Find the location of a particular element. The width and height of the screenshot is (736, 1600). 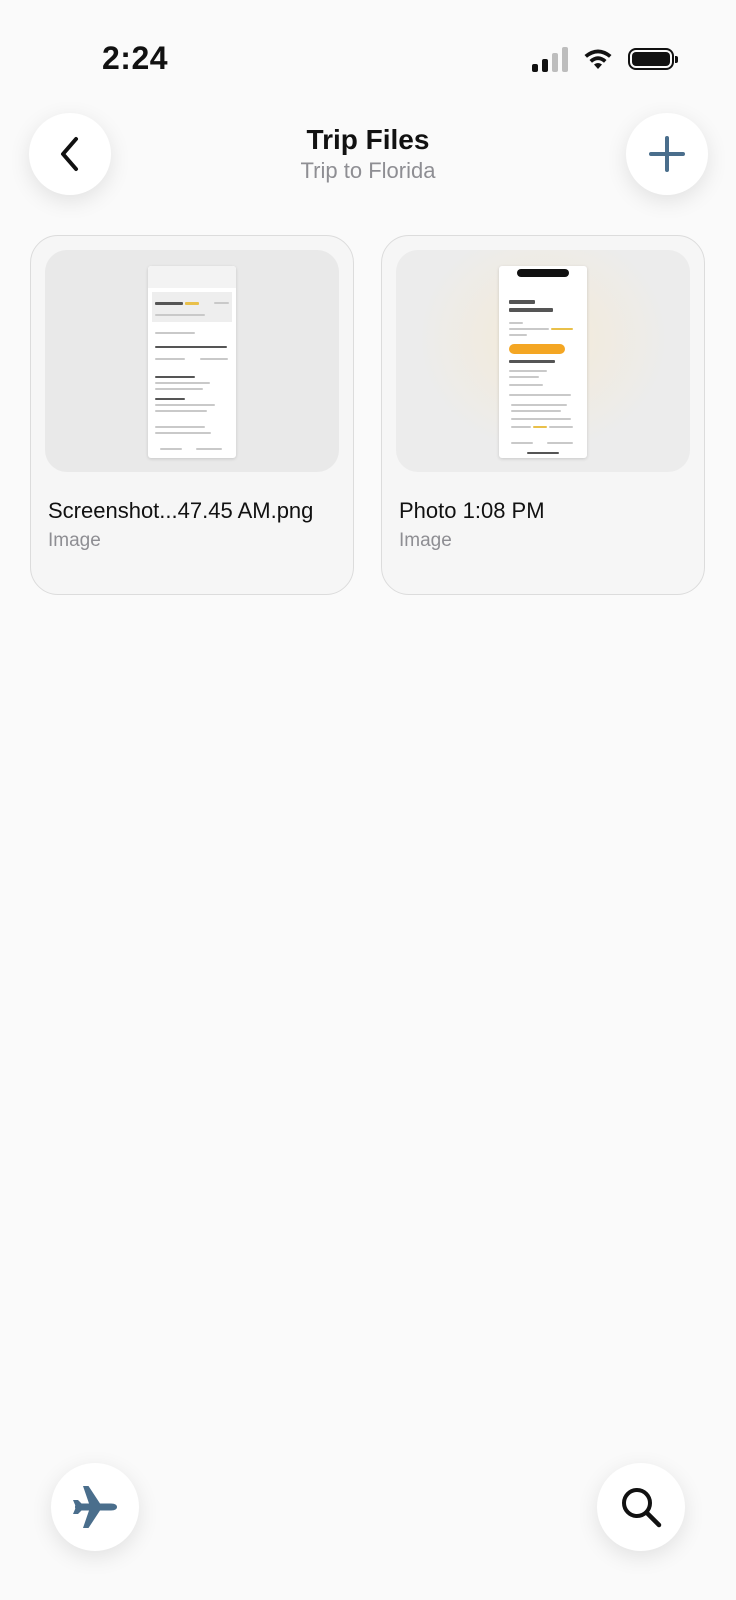

wifi-icon is located at coordinates (598, 59).